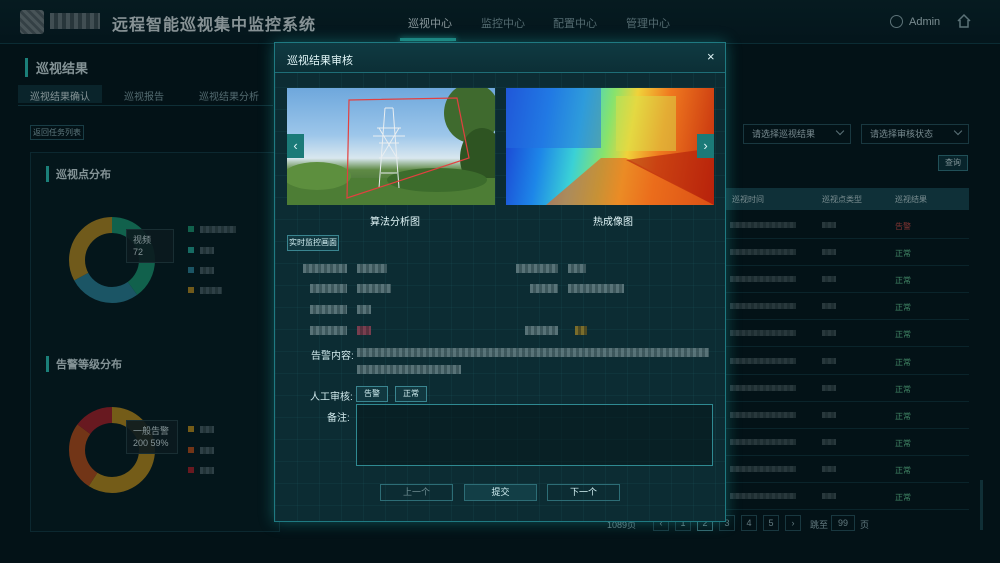 This screenshot has height=563, width=1000. I want to click on thermal-scene, so click(610, 146).